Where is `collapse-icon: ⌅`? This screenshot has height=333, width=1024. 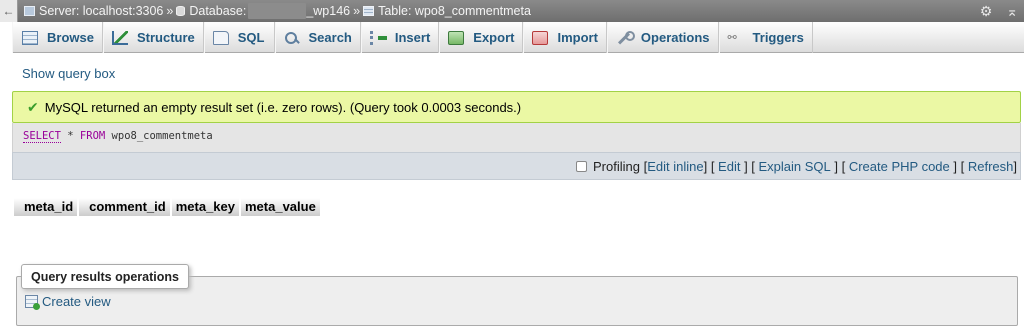 collapse-icon: ⌅ is located at coordinates (1012, 11).